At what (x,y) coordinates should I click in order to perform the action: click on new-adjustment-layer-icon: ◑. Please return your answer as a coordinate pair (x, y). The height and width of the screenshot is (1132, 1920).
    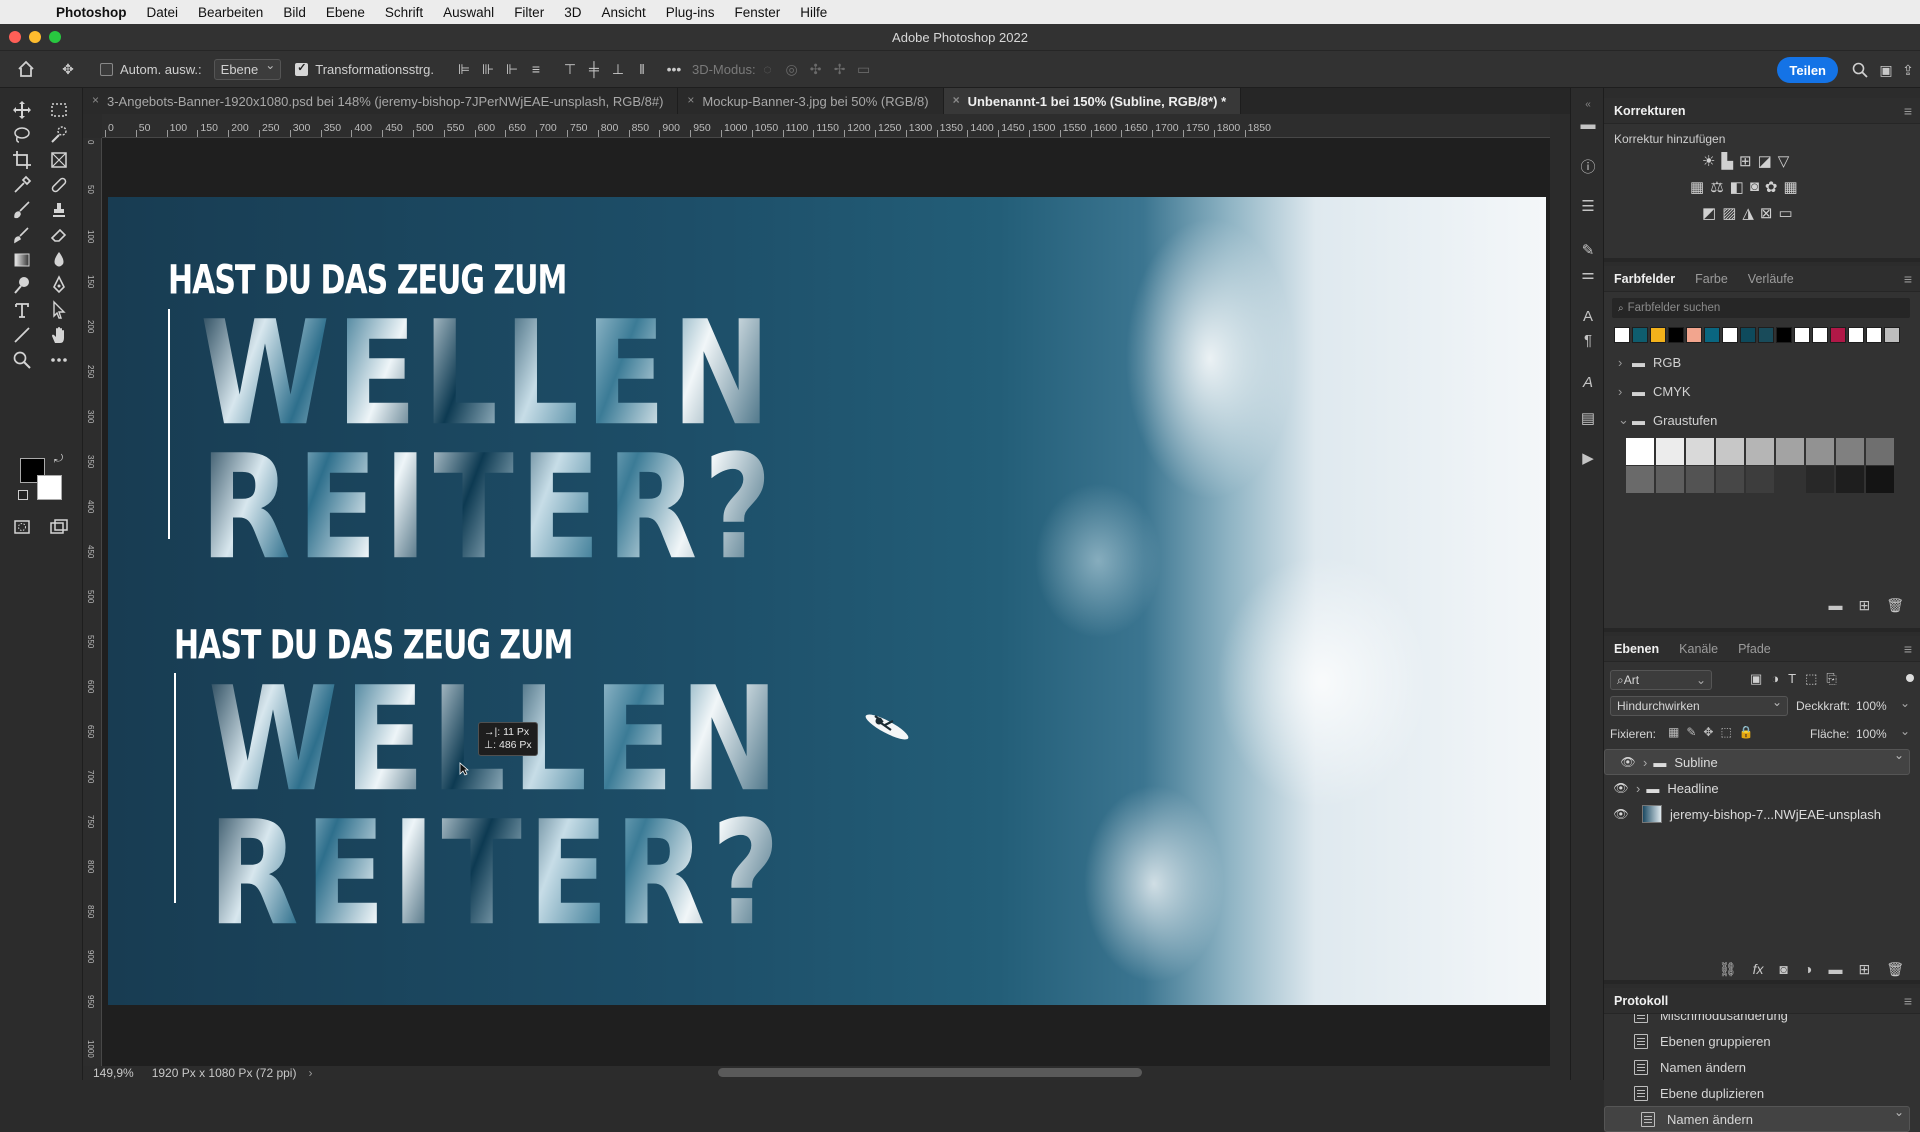
    Looking at the image, I should click on (1808, 969).